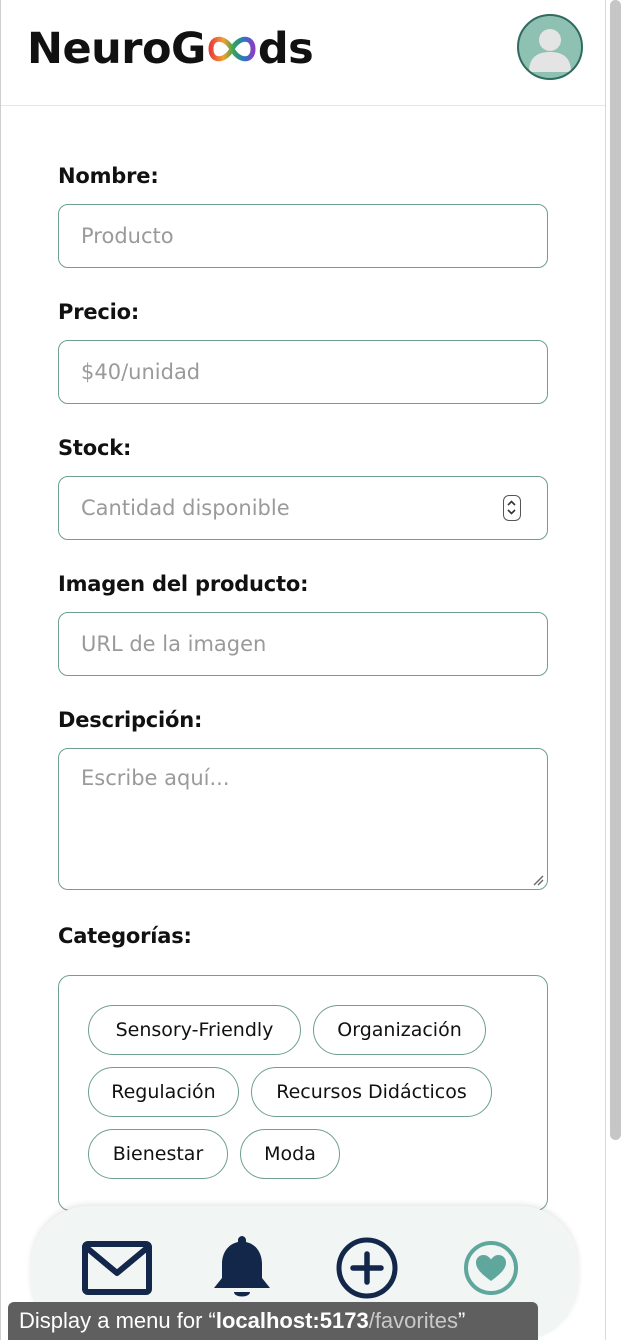 This screenshot has height=1340, width=625. I want to click on tooltip-suffix: ”, so click(461, 1320).